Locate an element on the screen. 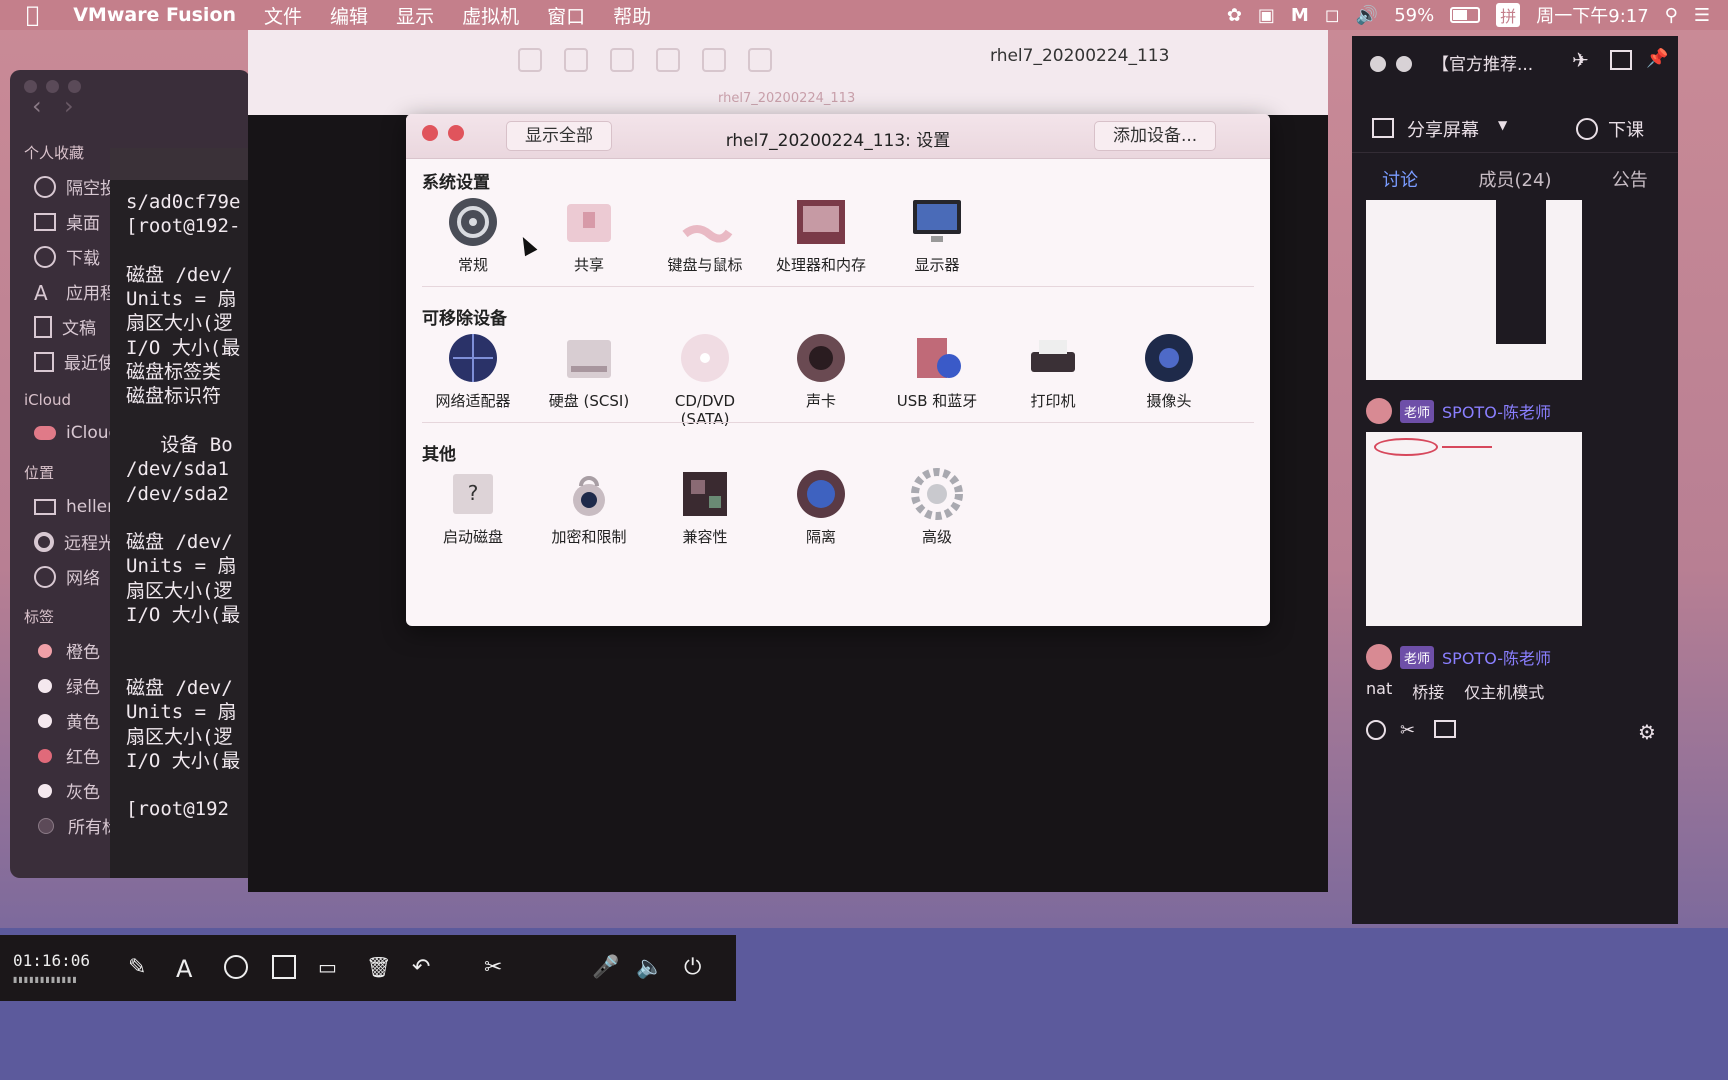 The height and width of the screenshot is (1080, 1728). wrench-icon is located at coordinates (530, 60).